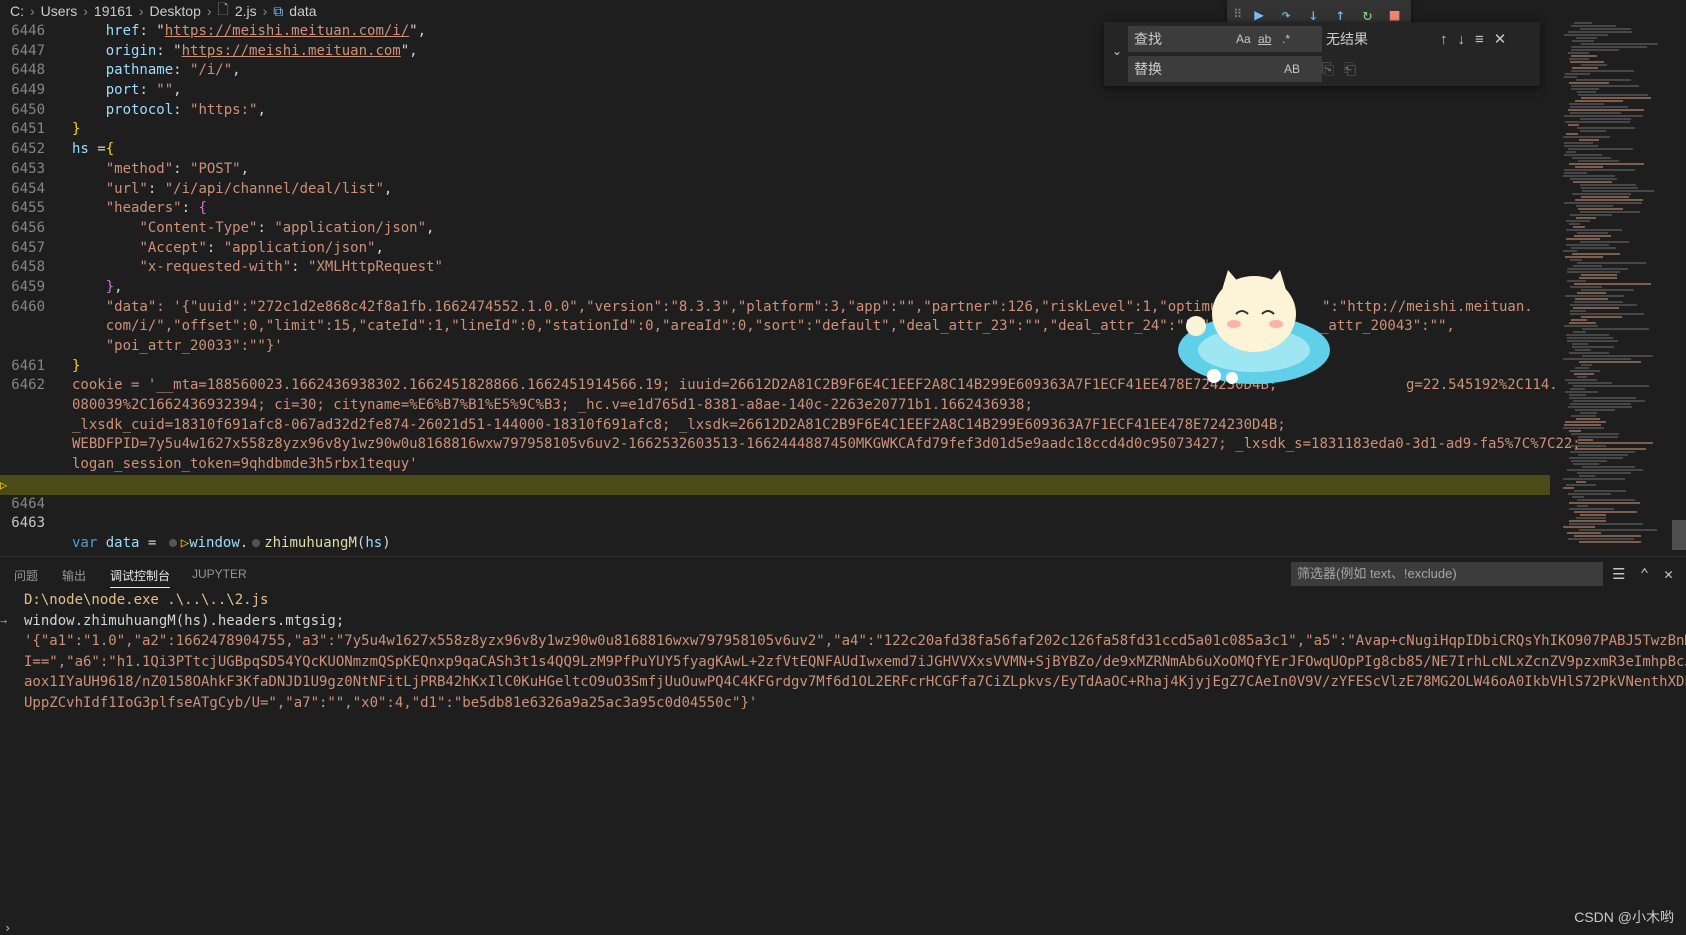  I want to click on chevron-right-icon: ›, so click(85, 11).